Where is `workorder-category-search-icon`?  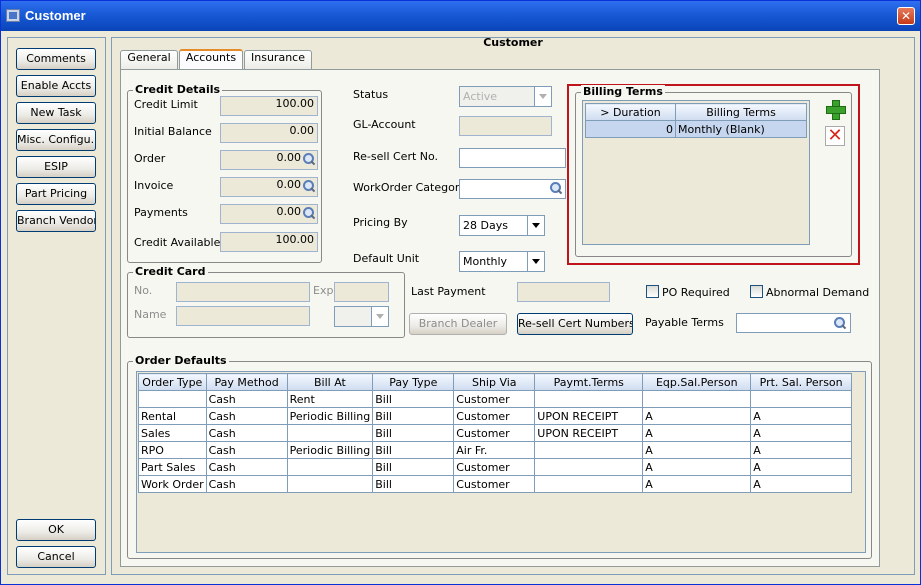 workorder-category-search-icon is located at coordinates (556, 188).